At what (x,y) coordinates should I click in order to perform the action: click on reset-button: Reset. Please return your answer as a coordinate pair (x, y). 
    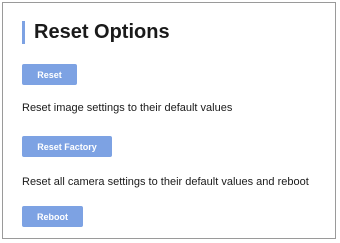
    Looking at the image, I should click on (49, 74).